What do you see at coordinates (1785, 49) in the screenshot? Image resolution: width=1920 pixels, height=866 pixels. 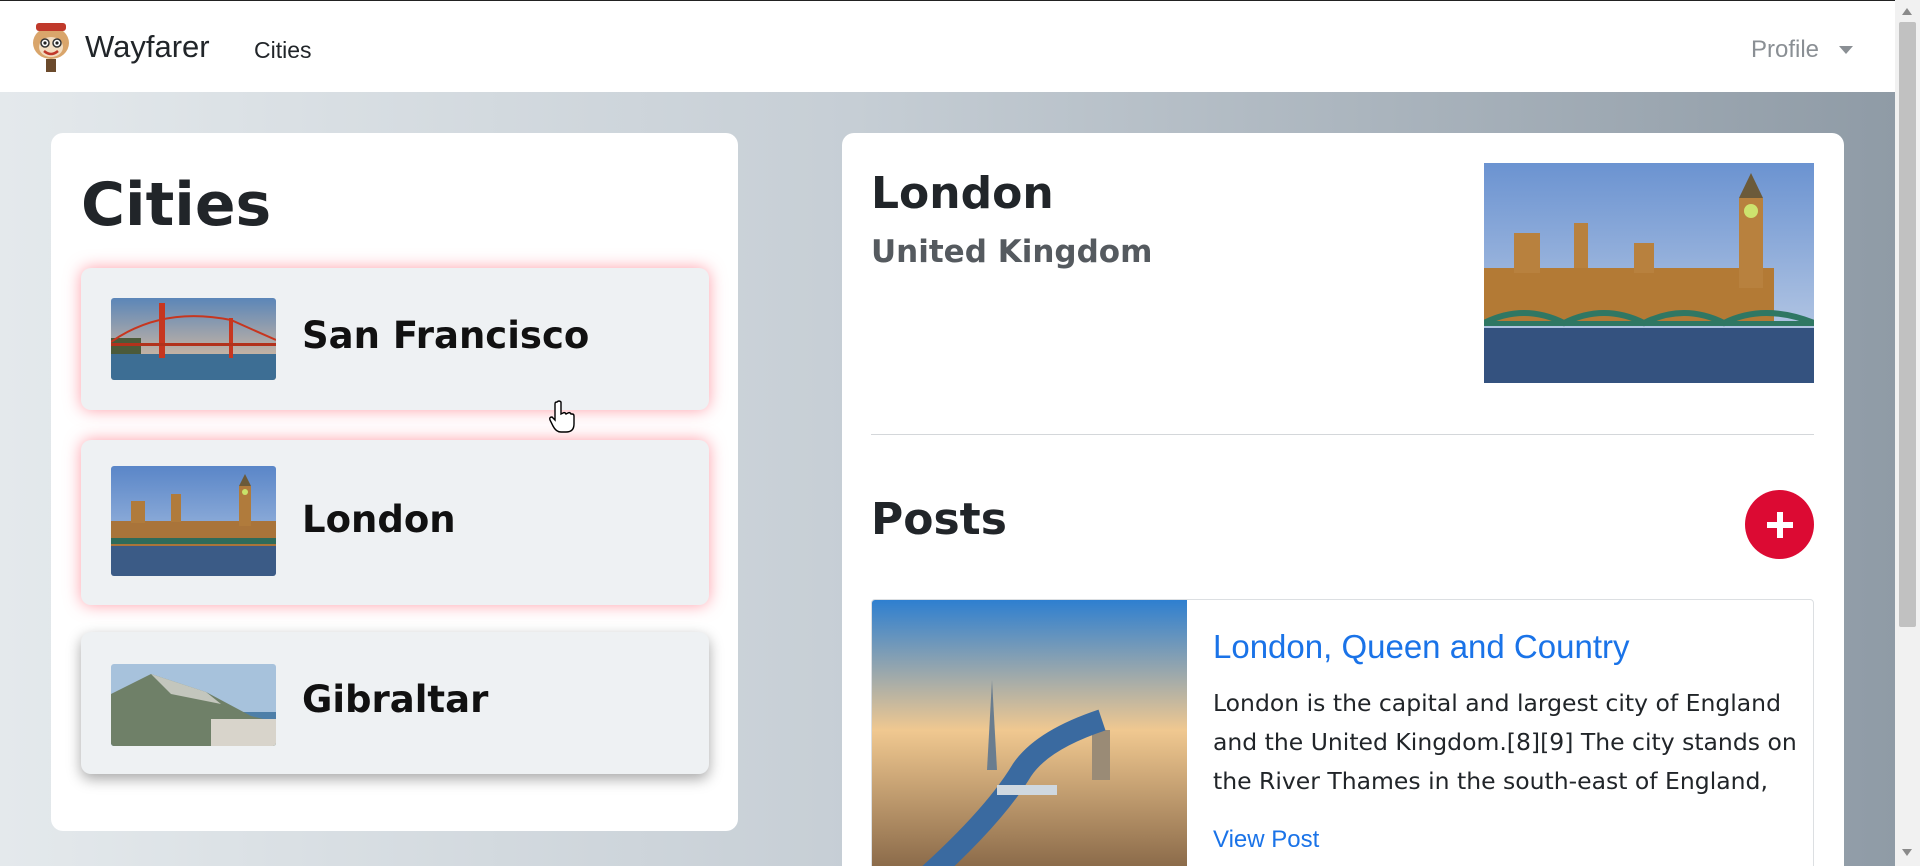 I see `profile-label: Profile` at bounding box center [1785, 49].